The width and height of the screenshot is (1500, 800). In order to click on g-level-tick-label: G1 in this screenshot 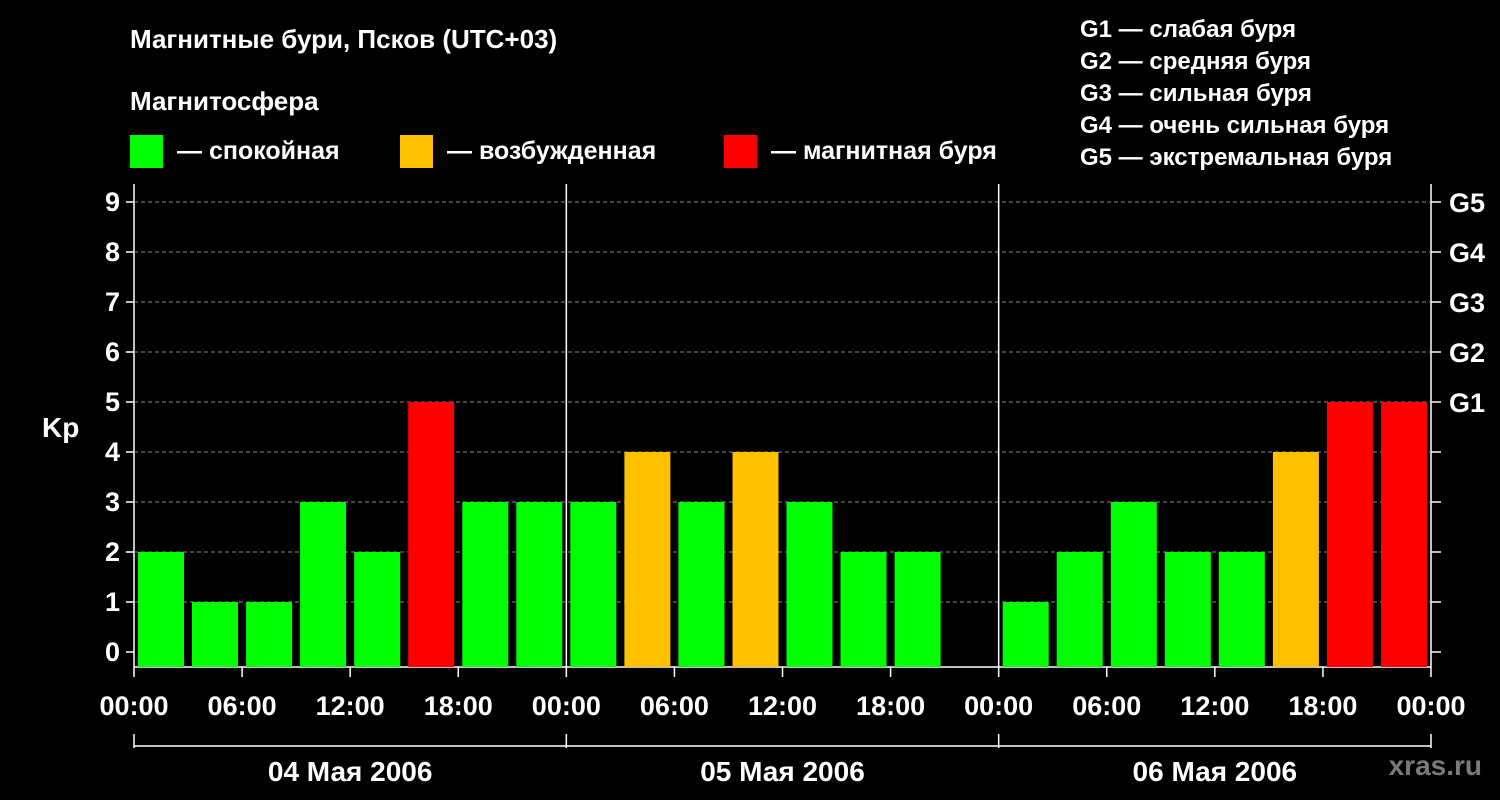, I will do `click(1467, 403)`.